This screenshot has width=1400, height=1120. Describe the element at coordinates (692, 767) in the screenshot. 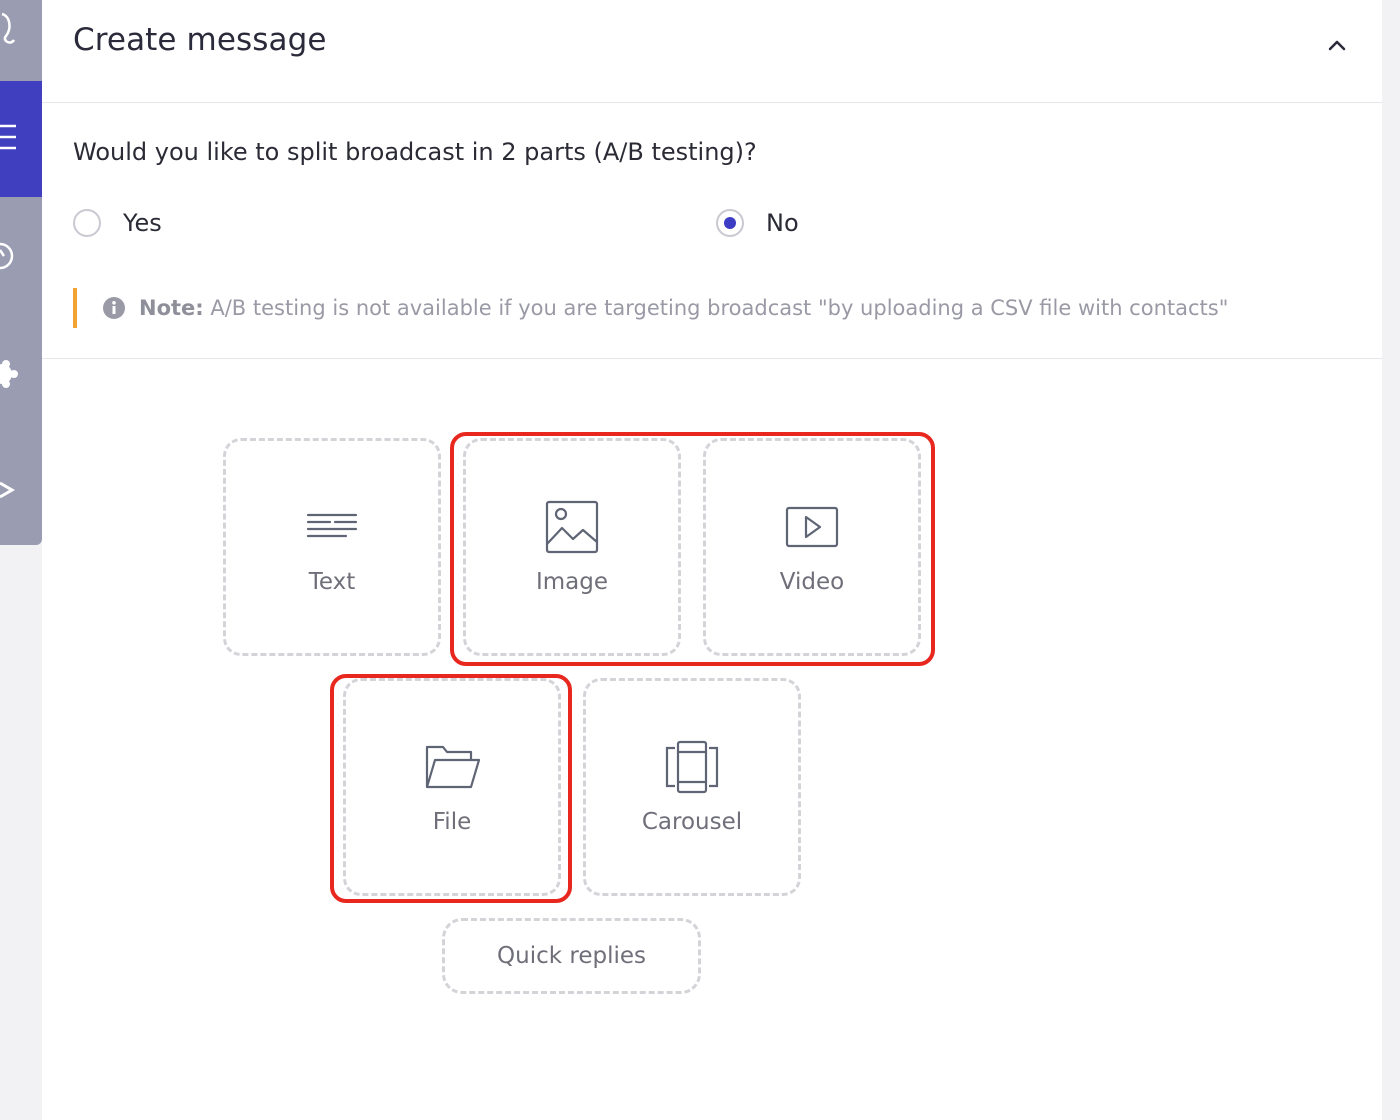

I see `carousel-icon` at that location.